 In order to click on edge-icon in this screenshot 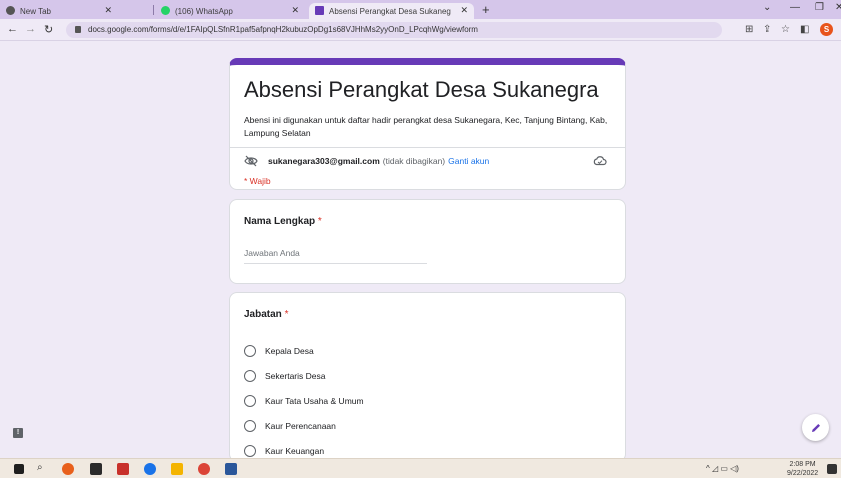, I will do `click(150, 469)`.